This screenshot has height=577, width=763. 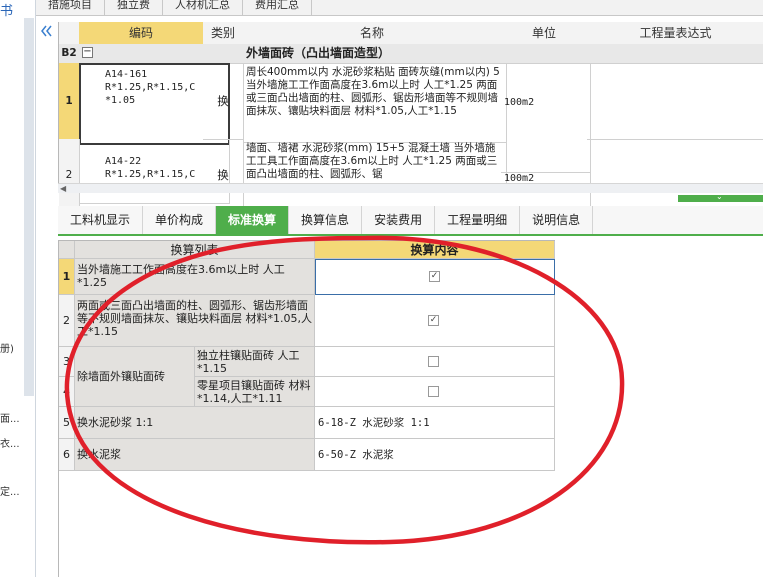 What do you see at coordinates (101, 220) in the screenshot?
I see `tab-materials-display: 工料机显示` at bounding box center [101, 220].